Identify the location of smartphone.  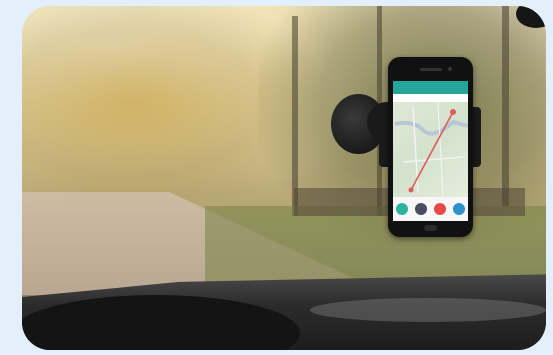
(430, 147).